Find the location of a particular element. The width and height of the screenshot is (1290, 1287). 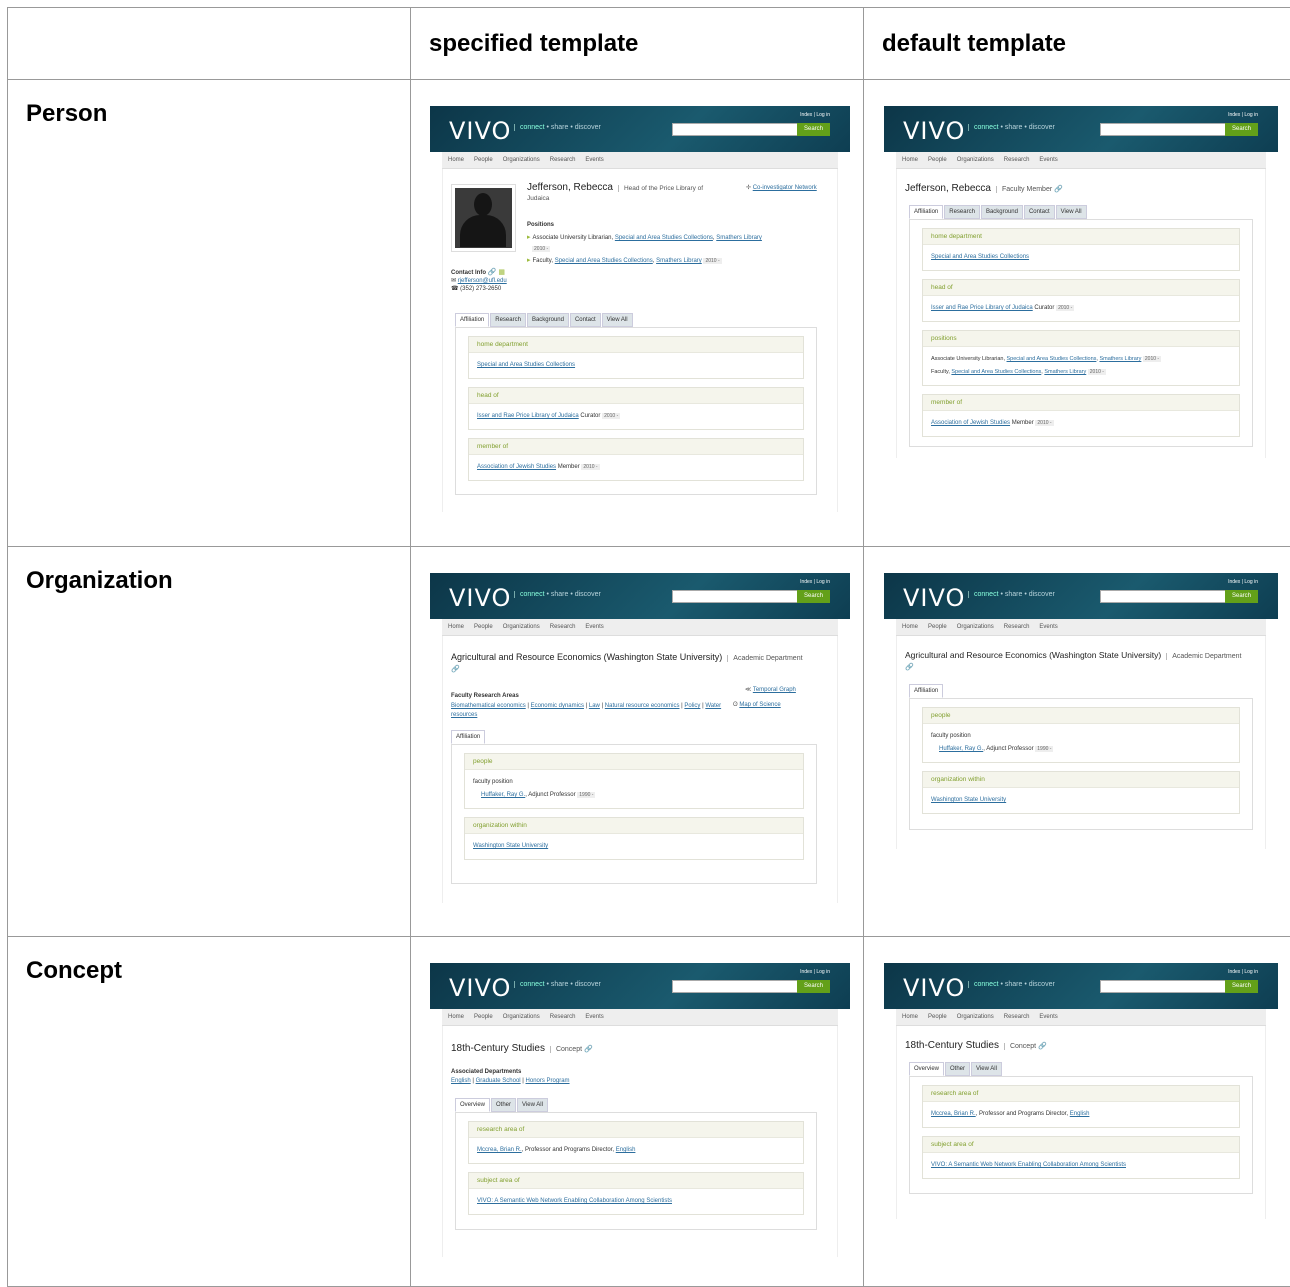

research-area-link: Natural resource economics is located at coordinates (642, 706).